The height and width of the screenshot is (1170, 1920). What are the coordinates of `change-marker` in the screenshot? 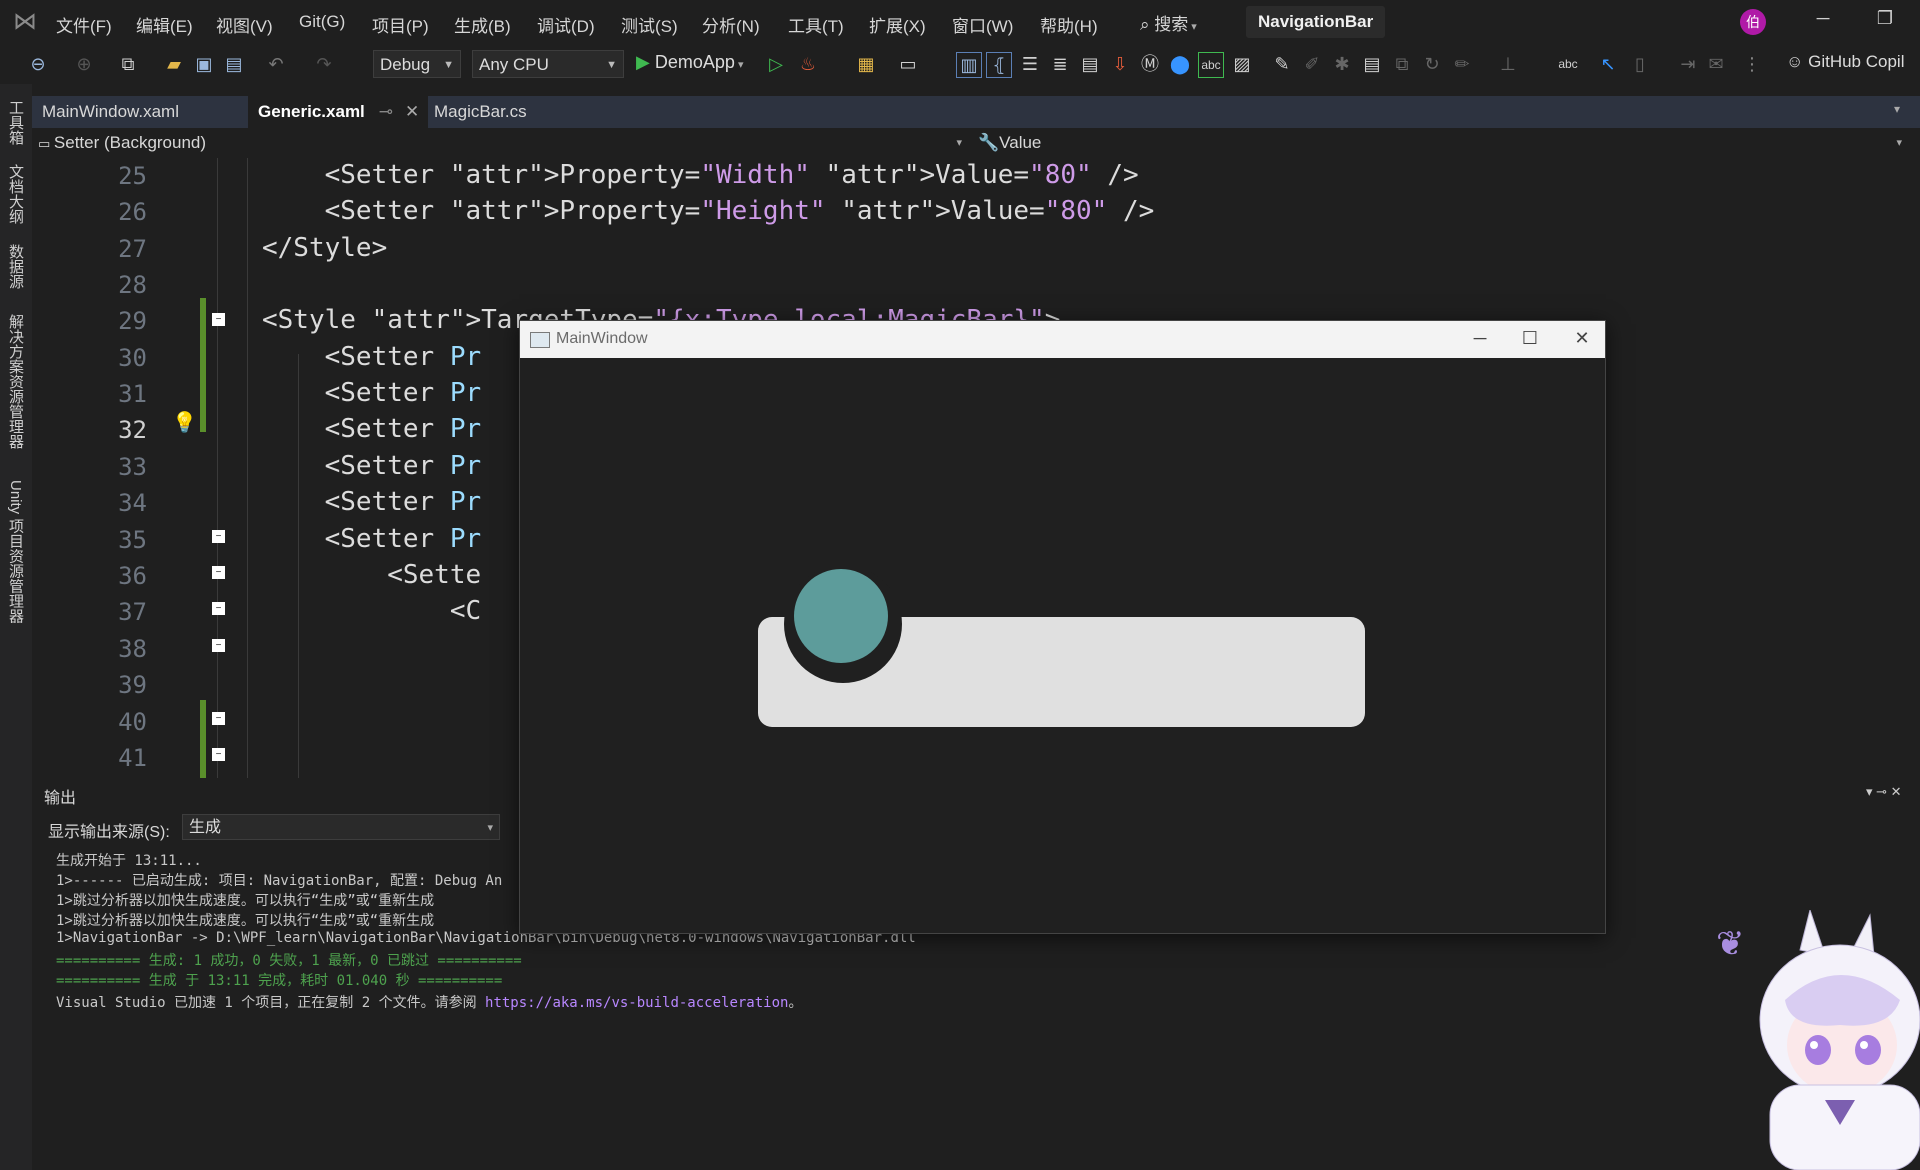 It's located at (203, 365).